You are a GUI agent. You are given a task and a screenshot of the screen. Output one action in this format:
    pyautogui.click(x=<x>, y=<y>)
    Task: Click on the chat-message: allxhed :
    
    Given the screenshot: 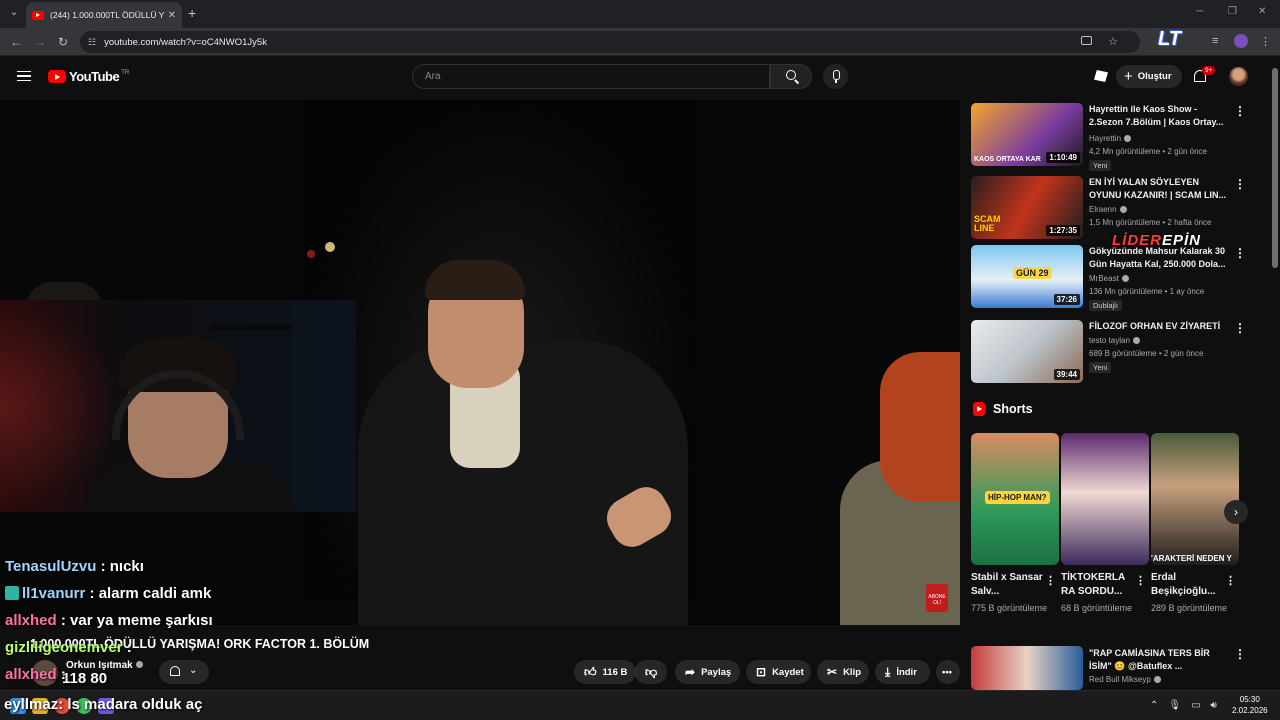 What is the action you would take?
    pyautogui.click(x=35, y=674)
    